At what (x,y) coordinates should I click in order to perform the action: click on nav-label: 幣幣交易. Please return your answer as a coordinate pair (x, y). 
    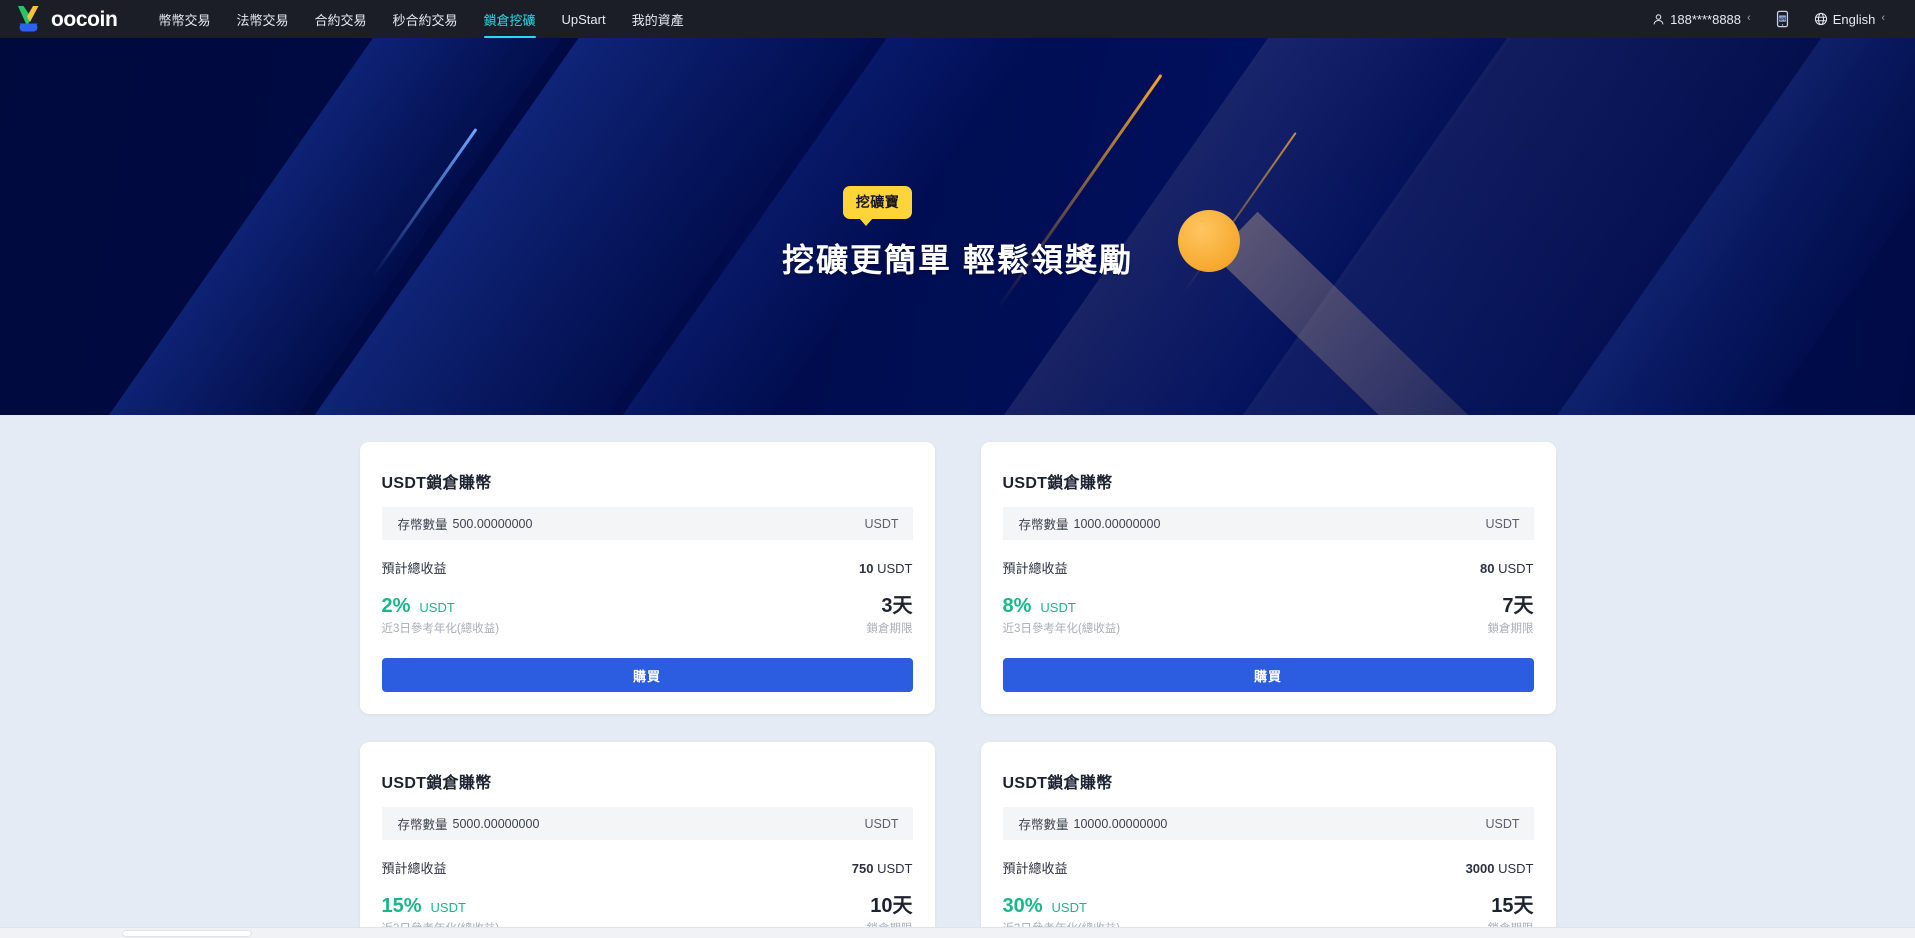
    Looking at the image, I should click on (184, 20).